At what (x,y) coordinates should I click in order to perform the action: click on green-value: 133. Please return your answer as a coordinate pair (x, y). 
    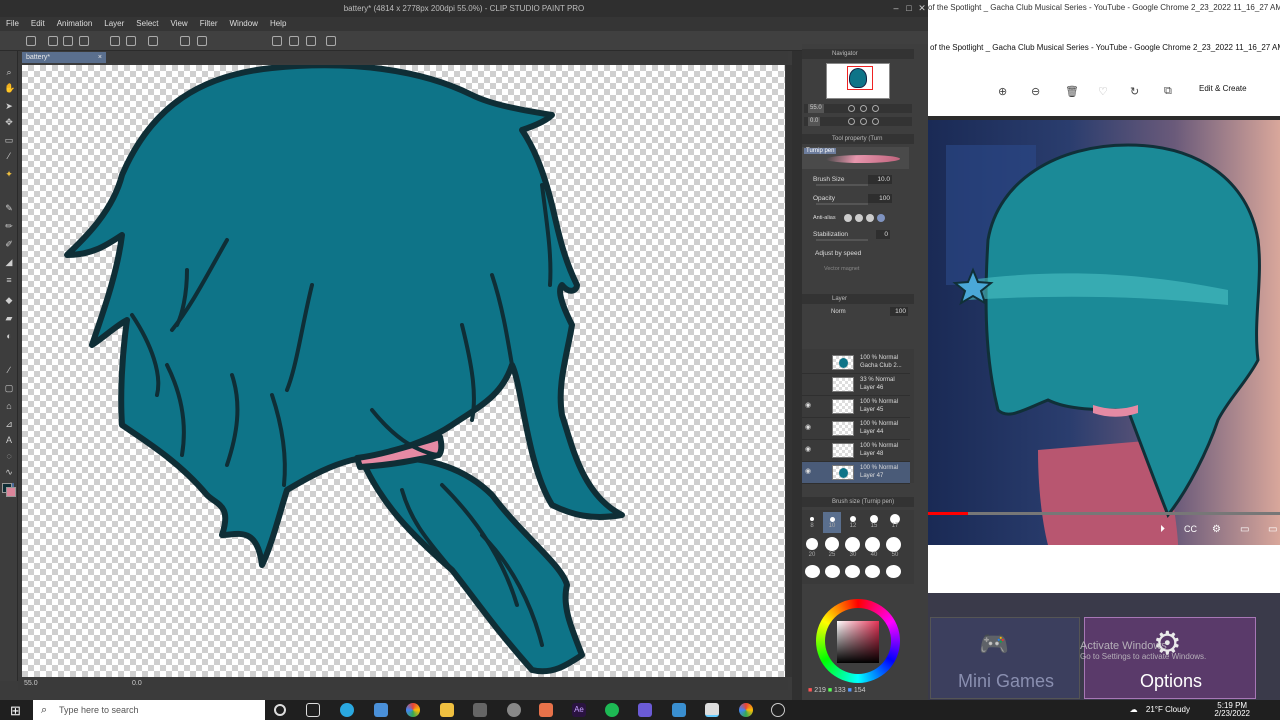
    Looking at the image, I should click on (840, 690).